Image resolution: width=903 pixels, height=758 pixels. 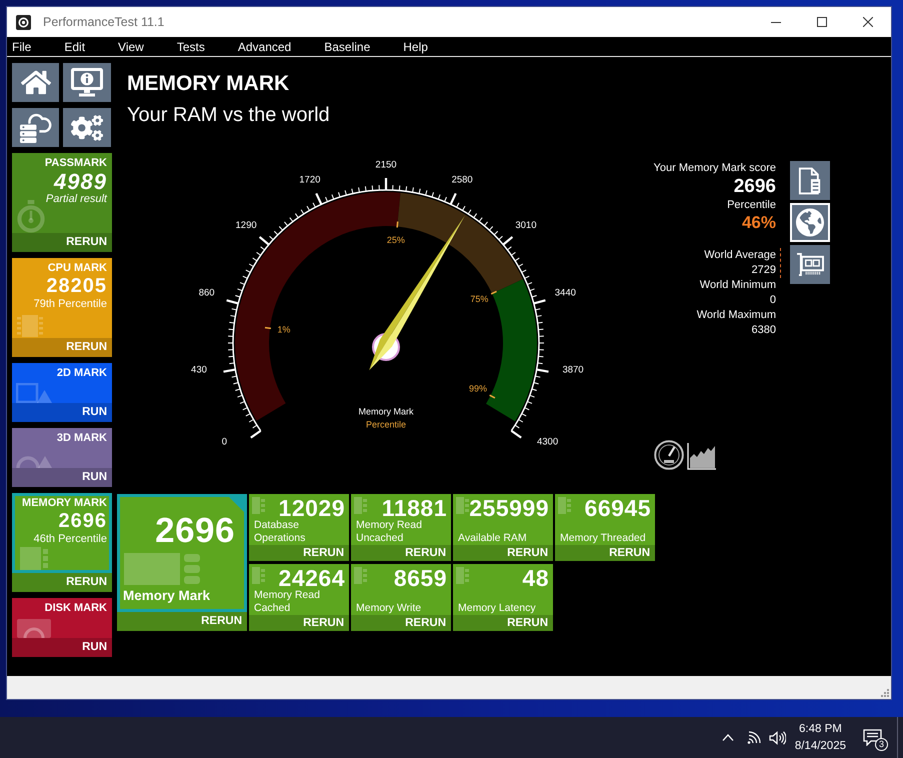 I want to click on result-score: 48, so click(x=535, y=578).